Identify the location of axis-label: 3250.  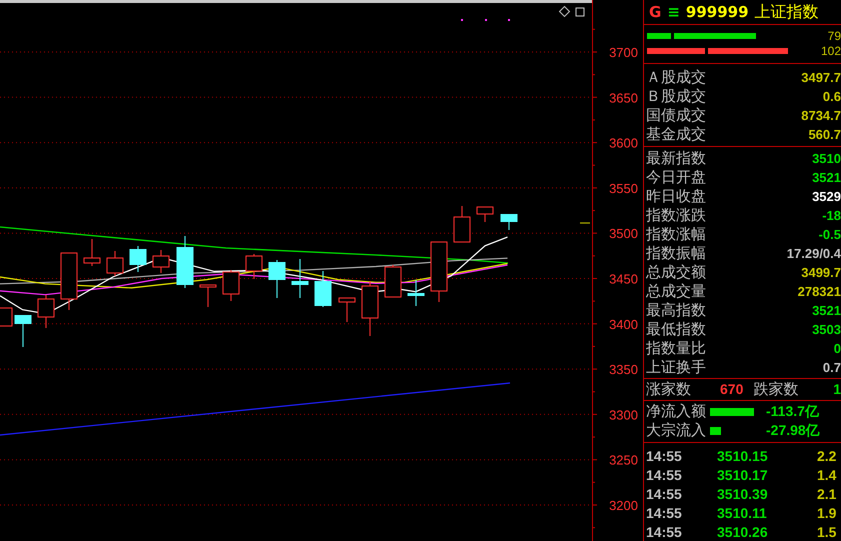
(623, 460).